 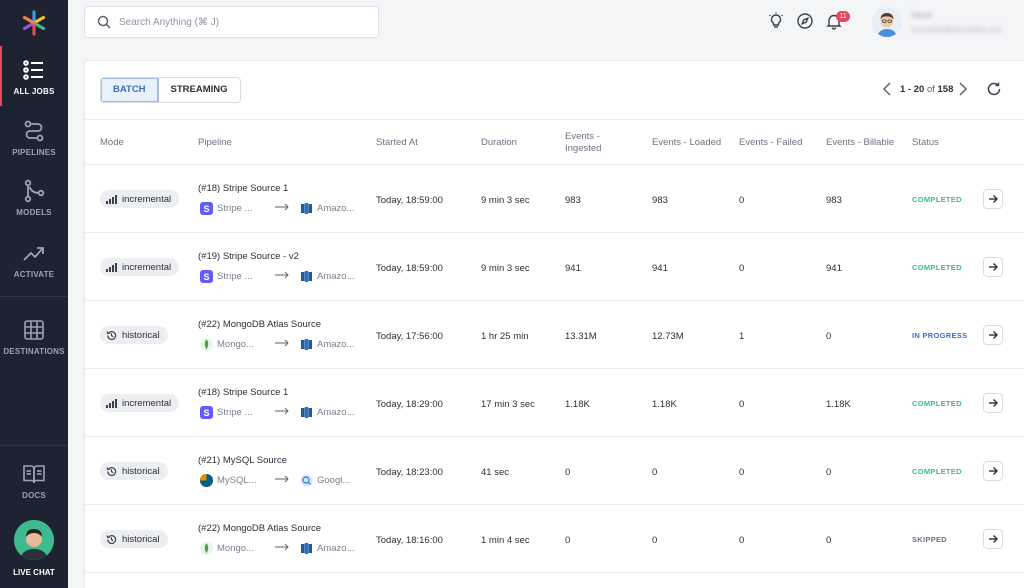 What do you see at coordinates (231, 22) in the screenshot?
I see `search-input: Search Anything (⌘ J)` at bounding box center [231, 22].